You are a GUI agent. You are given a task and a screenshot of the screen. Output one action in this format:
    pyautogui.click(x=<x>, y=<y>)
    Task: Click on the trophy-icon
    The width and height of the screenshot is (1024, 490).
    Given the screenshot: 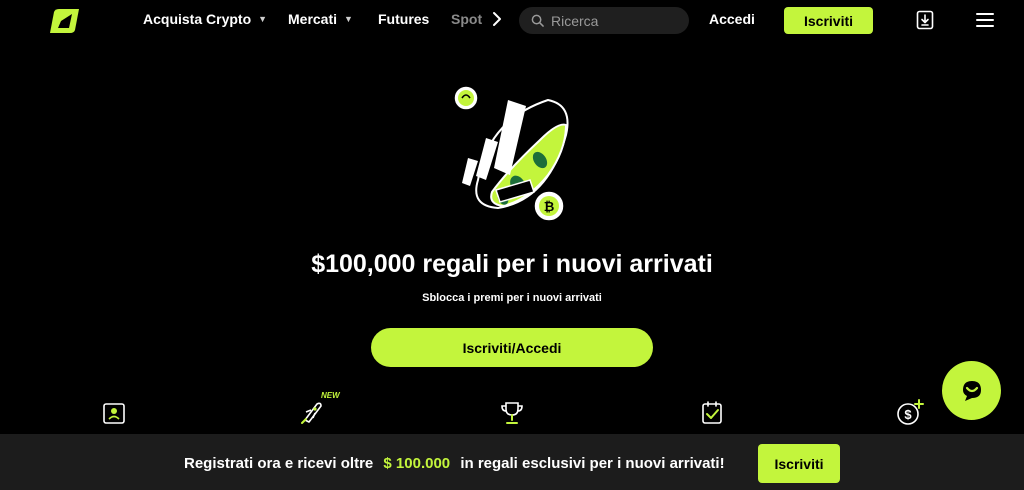 What is the action you would take?
    pyautogui.click(x=512, y=413)
    